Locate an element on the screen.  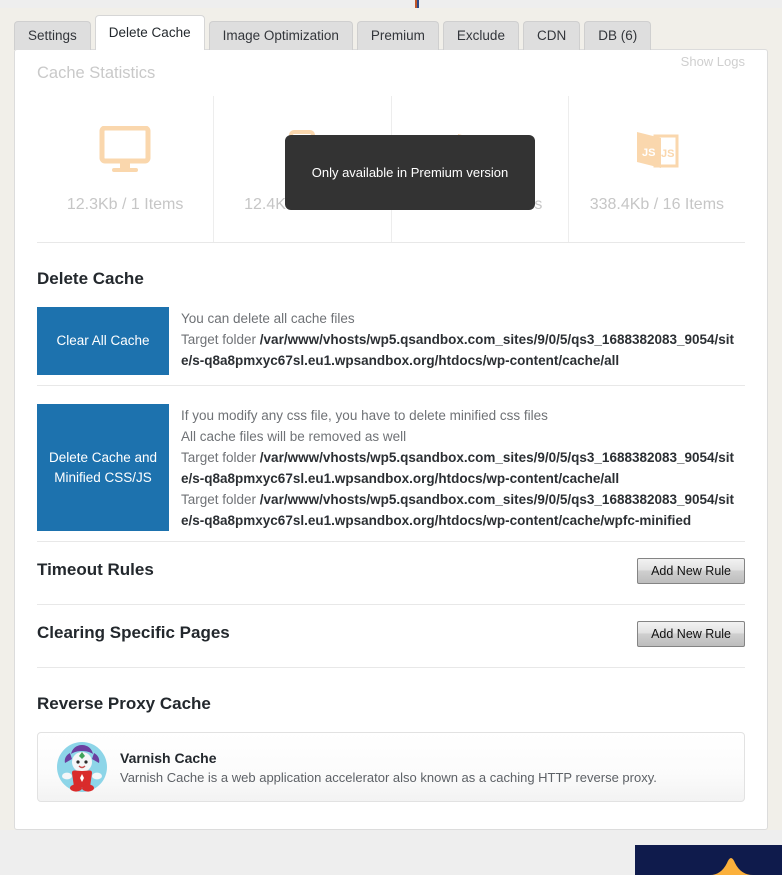
clearing-specific-pages-row: Clearing Specific Pages Add New Rule is located at coordinates (391, 636).